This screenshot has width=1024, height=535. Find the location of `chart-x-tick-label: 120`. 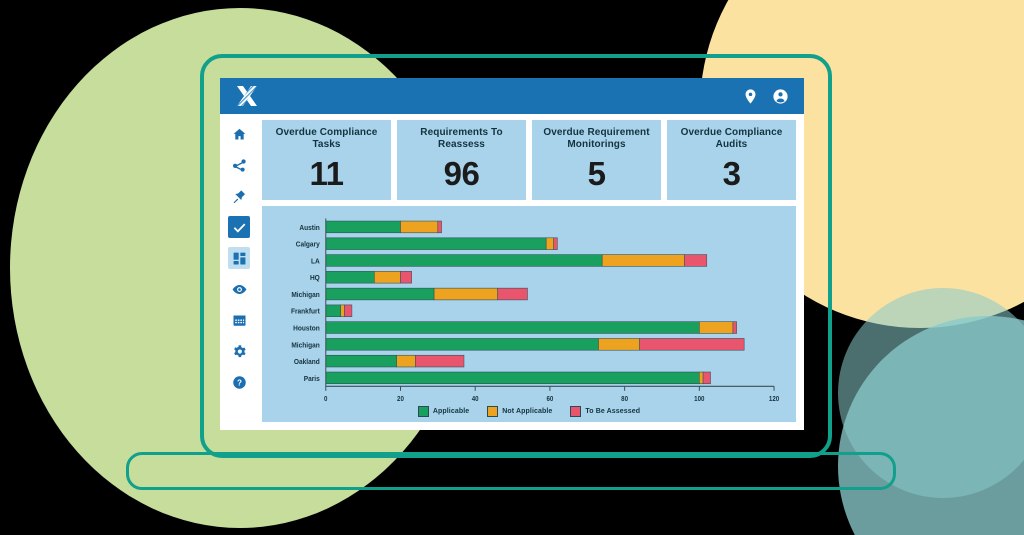

chart-x-tick-label: 120 is located at coordinates (774, 399).